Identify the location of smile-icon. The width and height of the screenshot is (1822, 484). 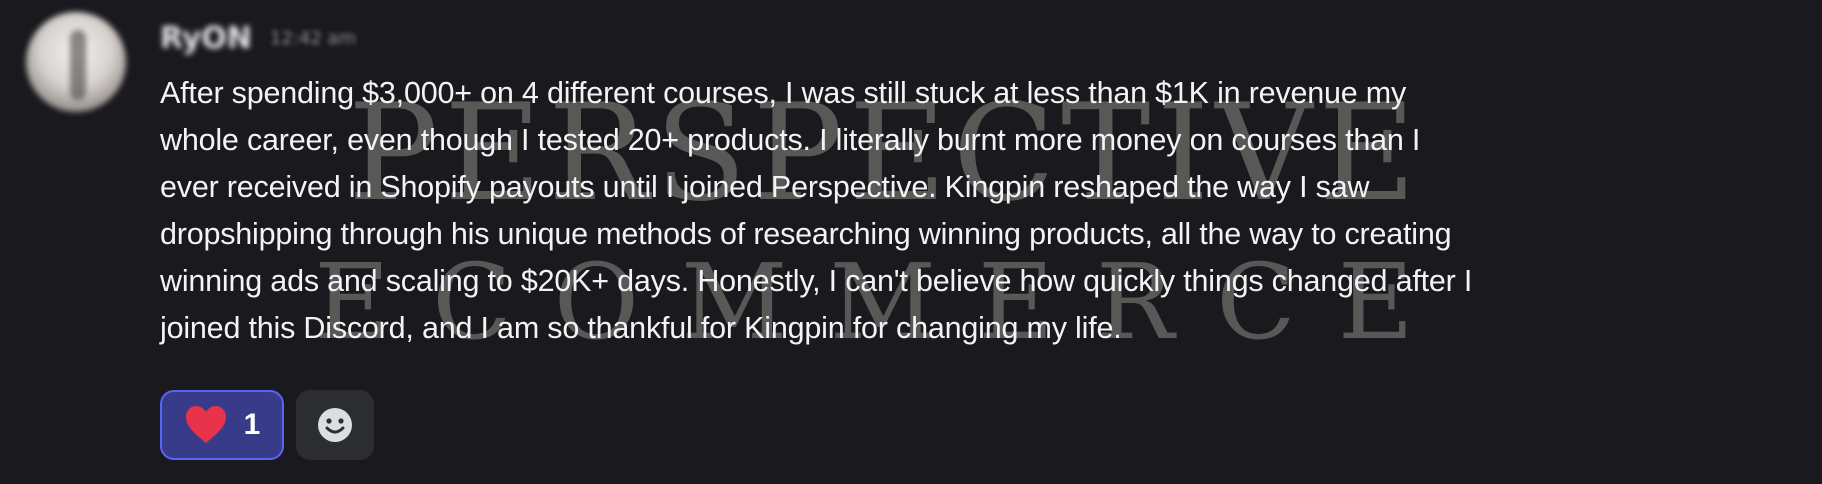
(335, 425).